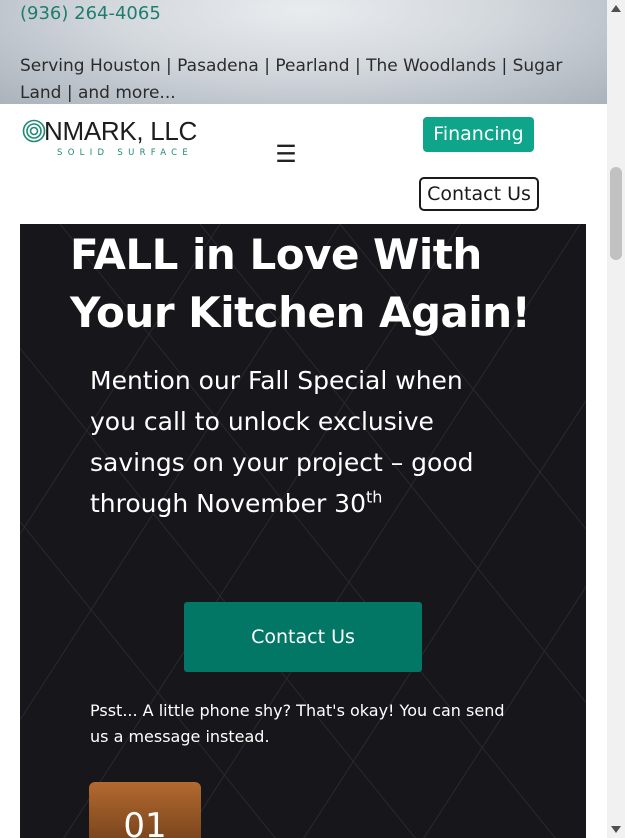 This screenshot has height=838, width=625. What do you see at coordinates (300, 283) in the screenshot?
I see `hero-title: FALL in Love With Your Kitchen Again!` at bounding box center [300, 283].